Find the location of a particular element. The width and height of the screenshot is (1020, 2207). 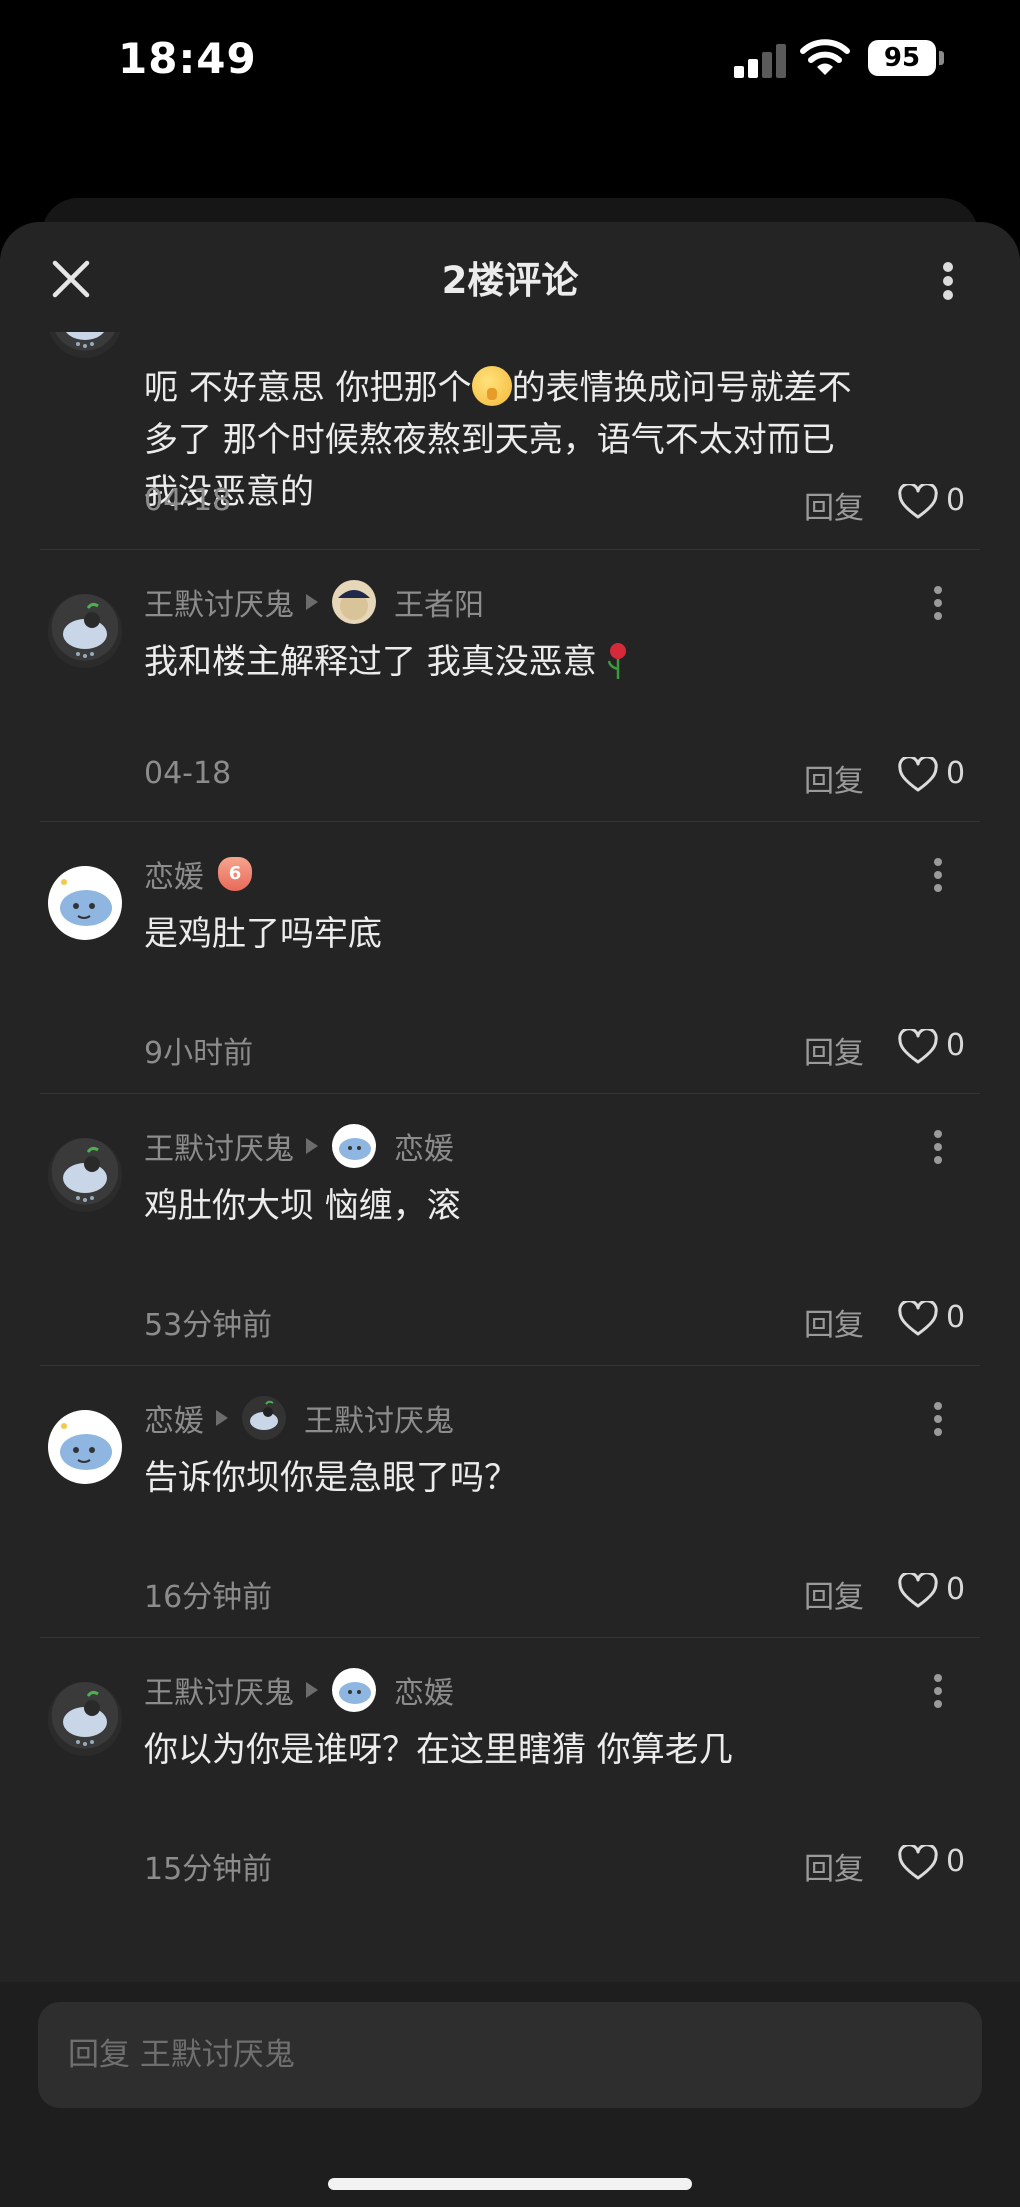

comment-time: 15分钟前 is located at coordinates (208, 1869).